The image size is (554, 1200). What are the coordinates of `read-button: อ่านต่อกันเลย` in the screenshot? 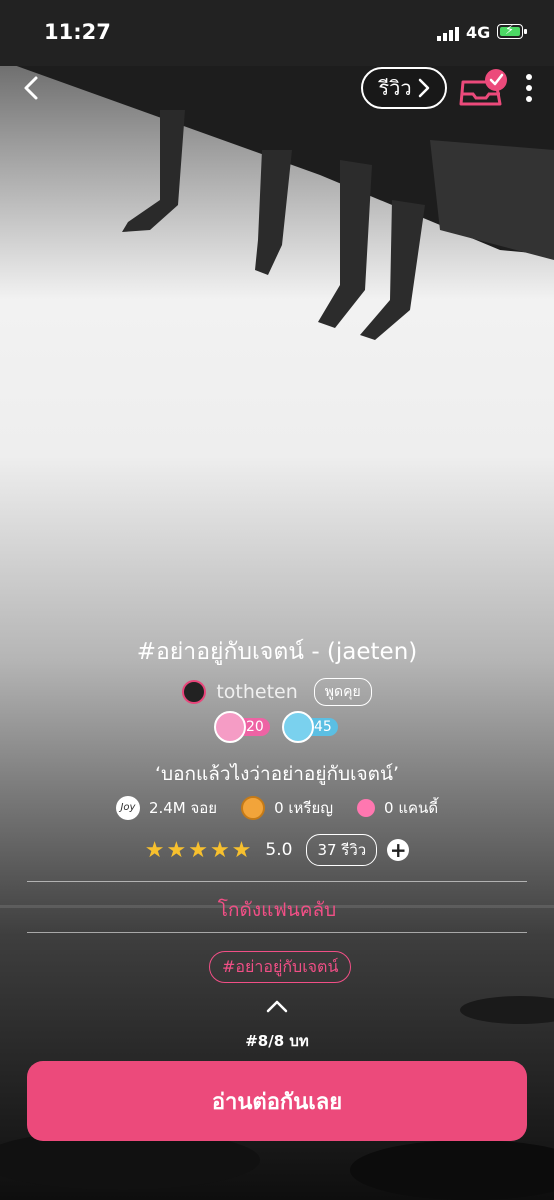 It's located at (277, 1101).